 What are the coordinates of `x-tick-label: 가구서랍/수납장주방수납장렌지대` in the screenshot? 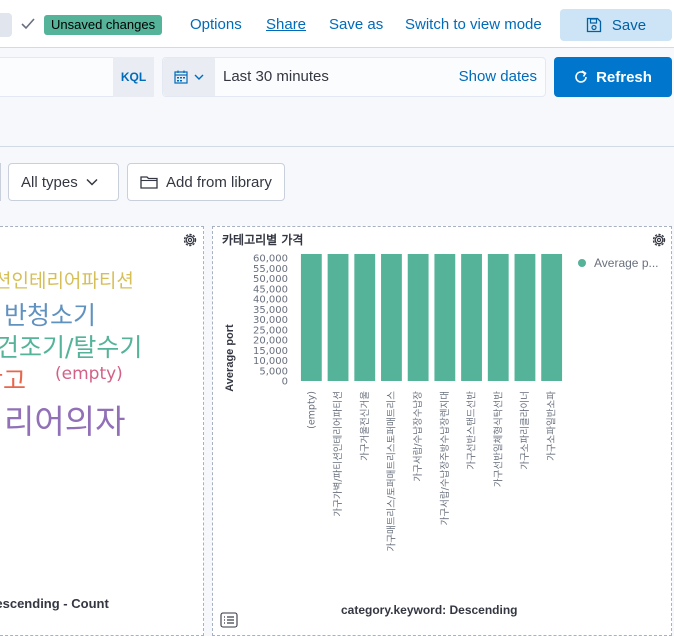 It's located at (445, 458).